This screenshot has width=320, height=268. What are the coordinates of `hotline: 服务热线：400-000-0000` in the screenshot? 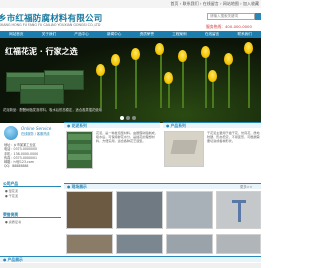 It's located at (229, 26).